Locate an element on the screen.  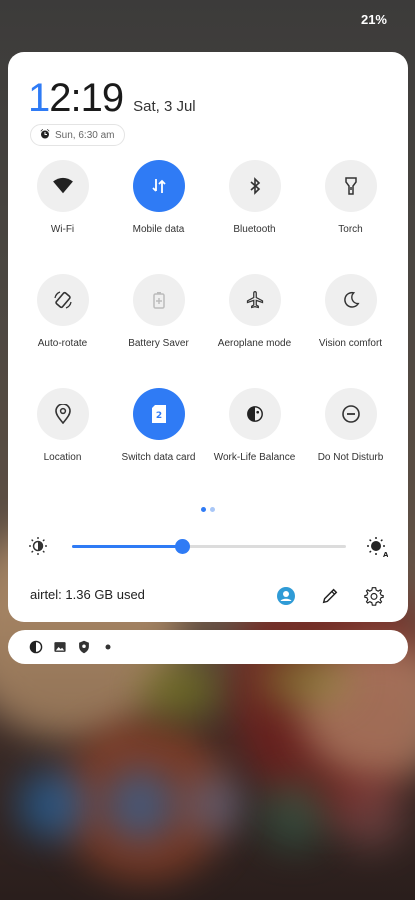
tile-work-life-balance: Work-Life Balance is located at coordinates (254, 425).